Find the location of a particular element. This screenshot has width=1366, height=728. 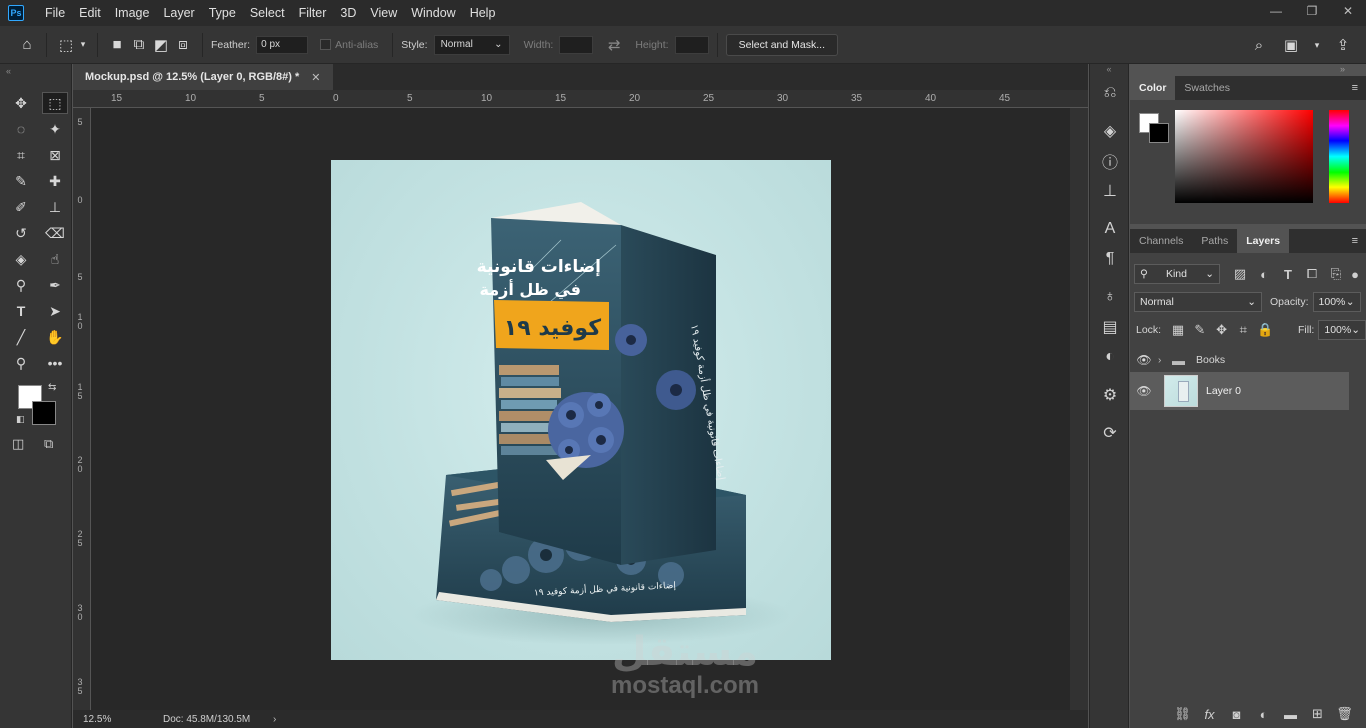

filter-type-icon: T is located at coordinates (1288, 274).